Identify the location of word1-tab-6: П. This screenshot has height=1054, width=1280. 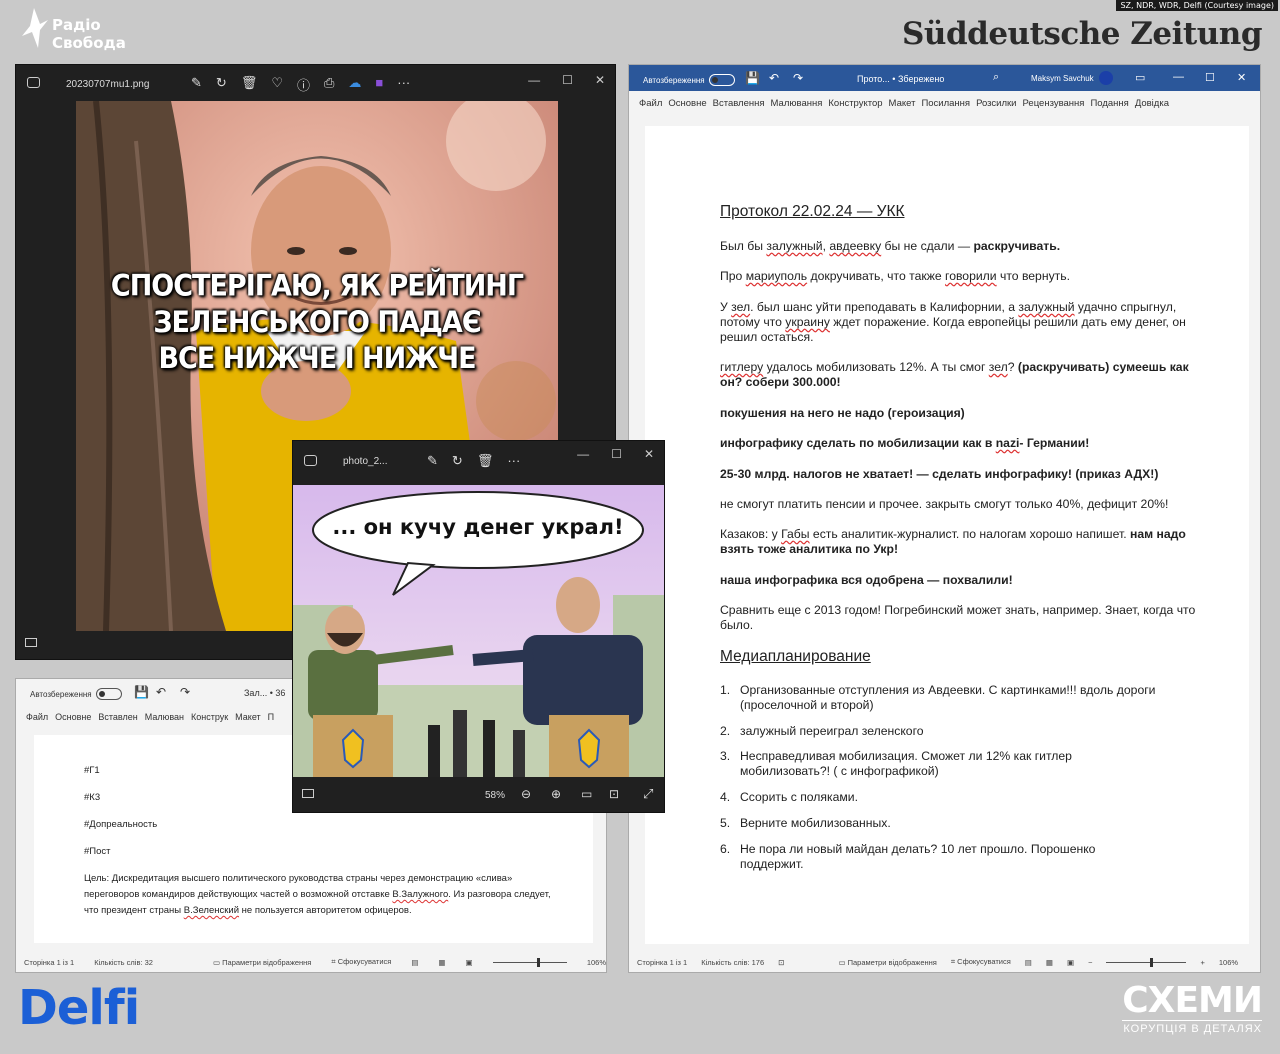
(271, 717).